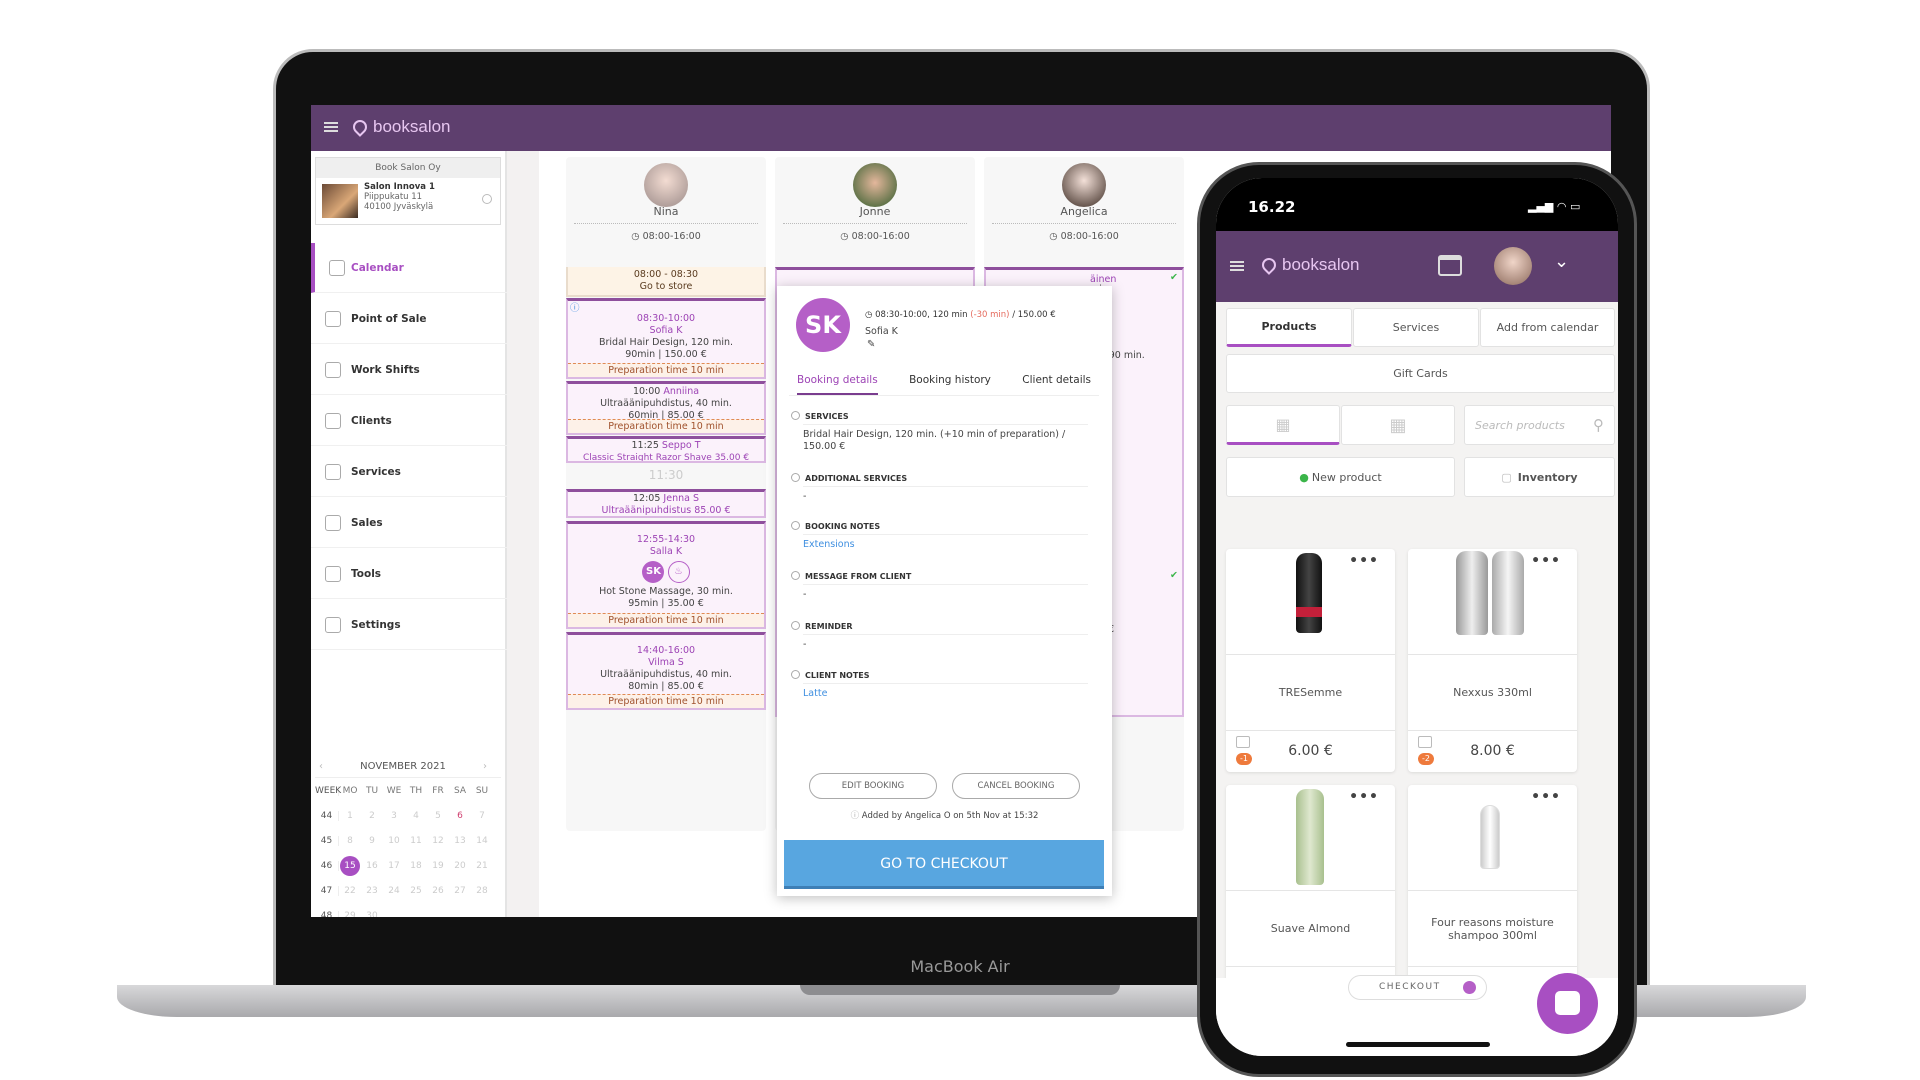 The image size is (1920, 1080). I want to click on logo: booksalon, so click(400, 127).